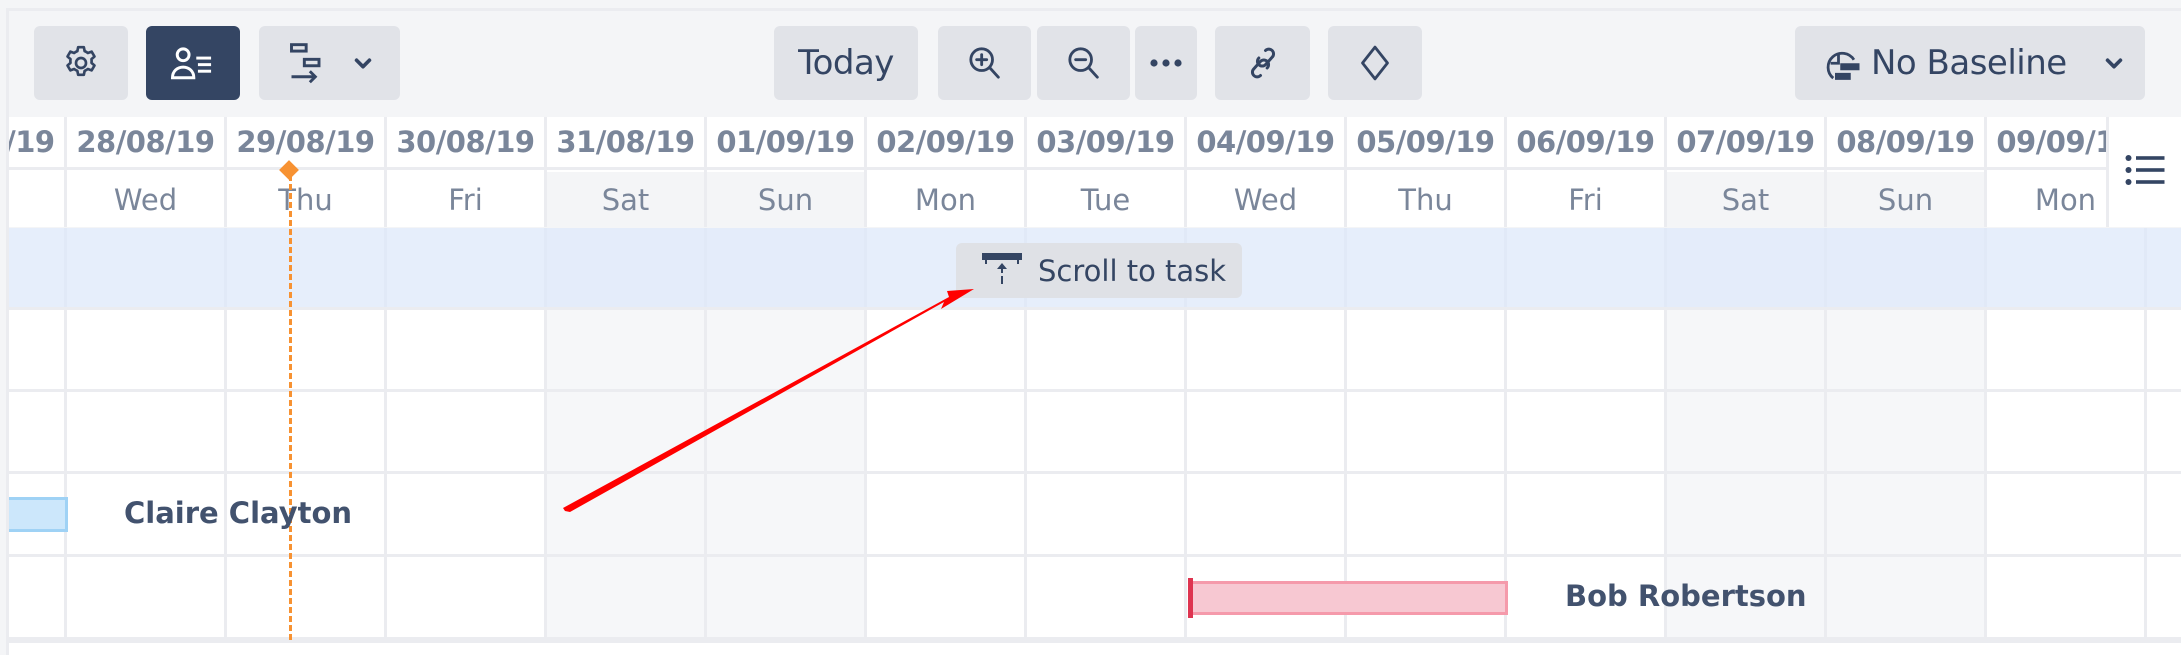  Describe the element at coordinates (1686, 596) in the screenshot. I see `task-assignee-label: Bob Robertson` at that location.